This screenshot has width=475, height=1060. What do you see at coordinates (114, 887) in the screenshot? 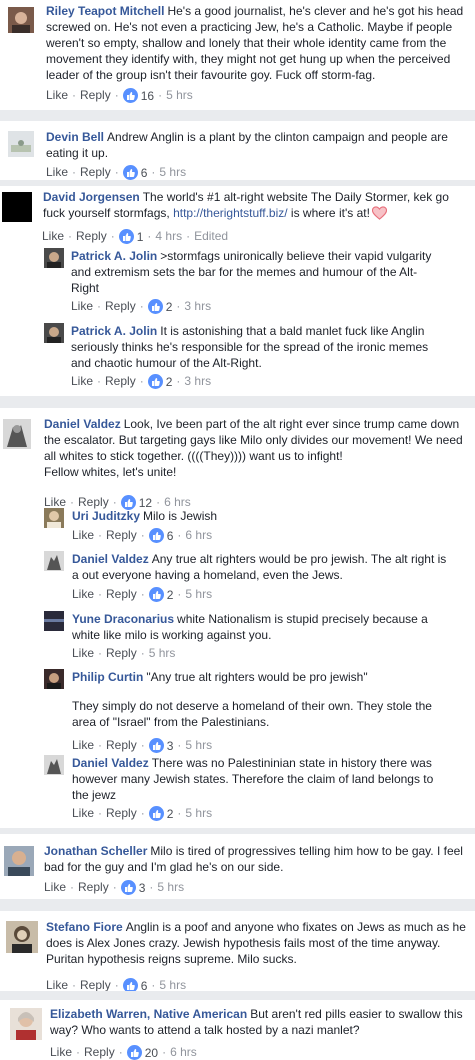
I see `comment-actions: Like · Reply · 3 · 5 hrs` at bounding box center [114, 887].